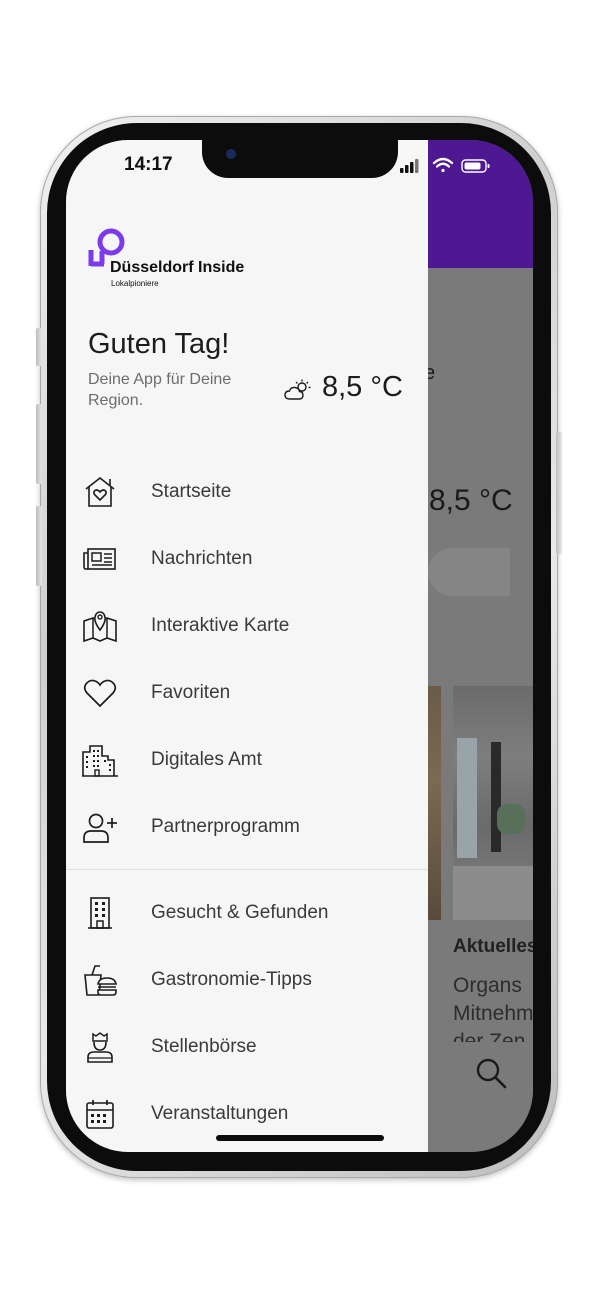 The height and width of the screenshot is (1299, 600). Describe the element at coordinates (231, 979) in the screenshot. I see `menu-label: Gastronomie-Tipps` at that location.